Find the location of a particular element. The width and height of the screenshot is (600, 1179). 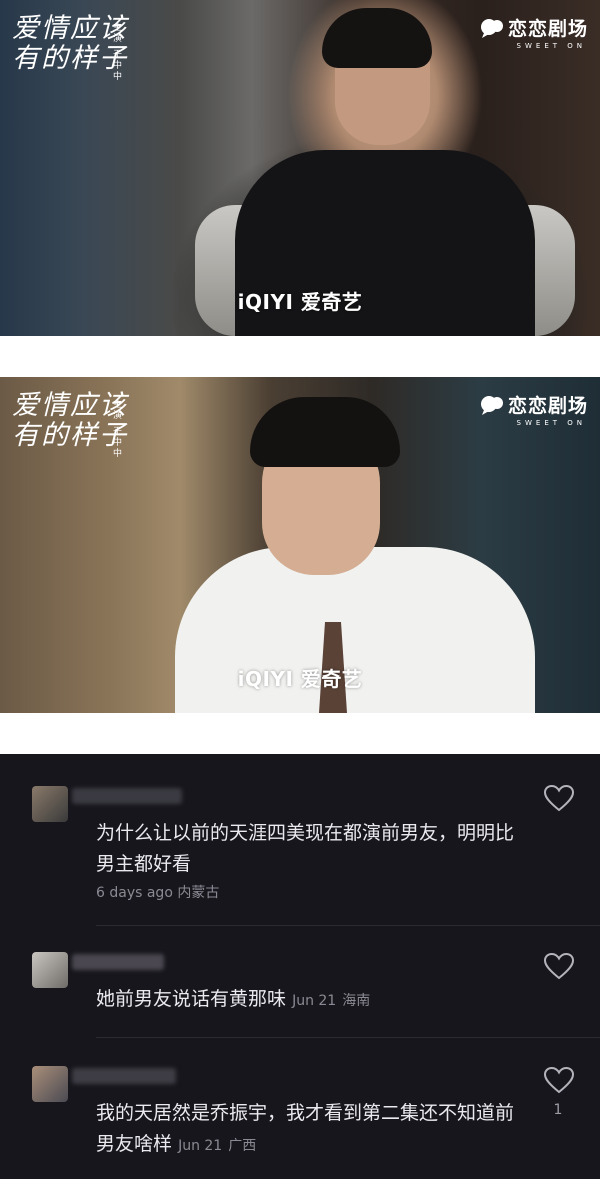

comment-body: 我的天居然是乔振宇，我才看到第二集还不知道前男友啥样 Jun 21 广西 is located at coordinates (306, 1130).